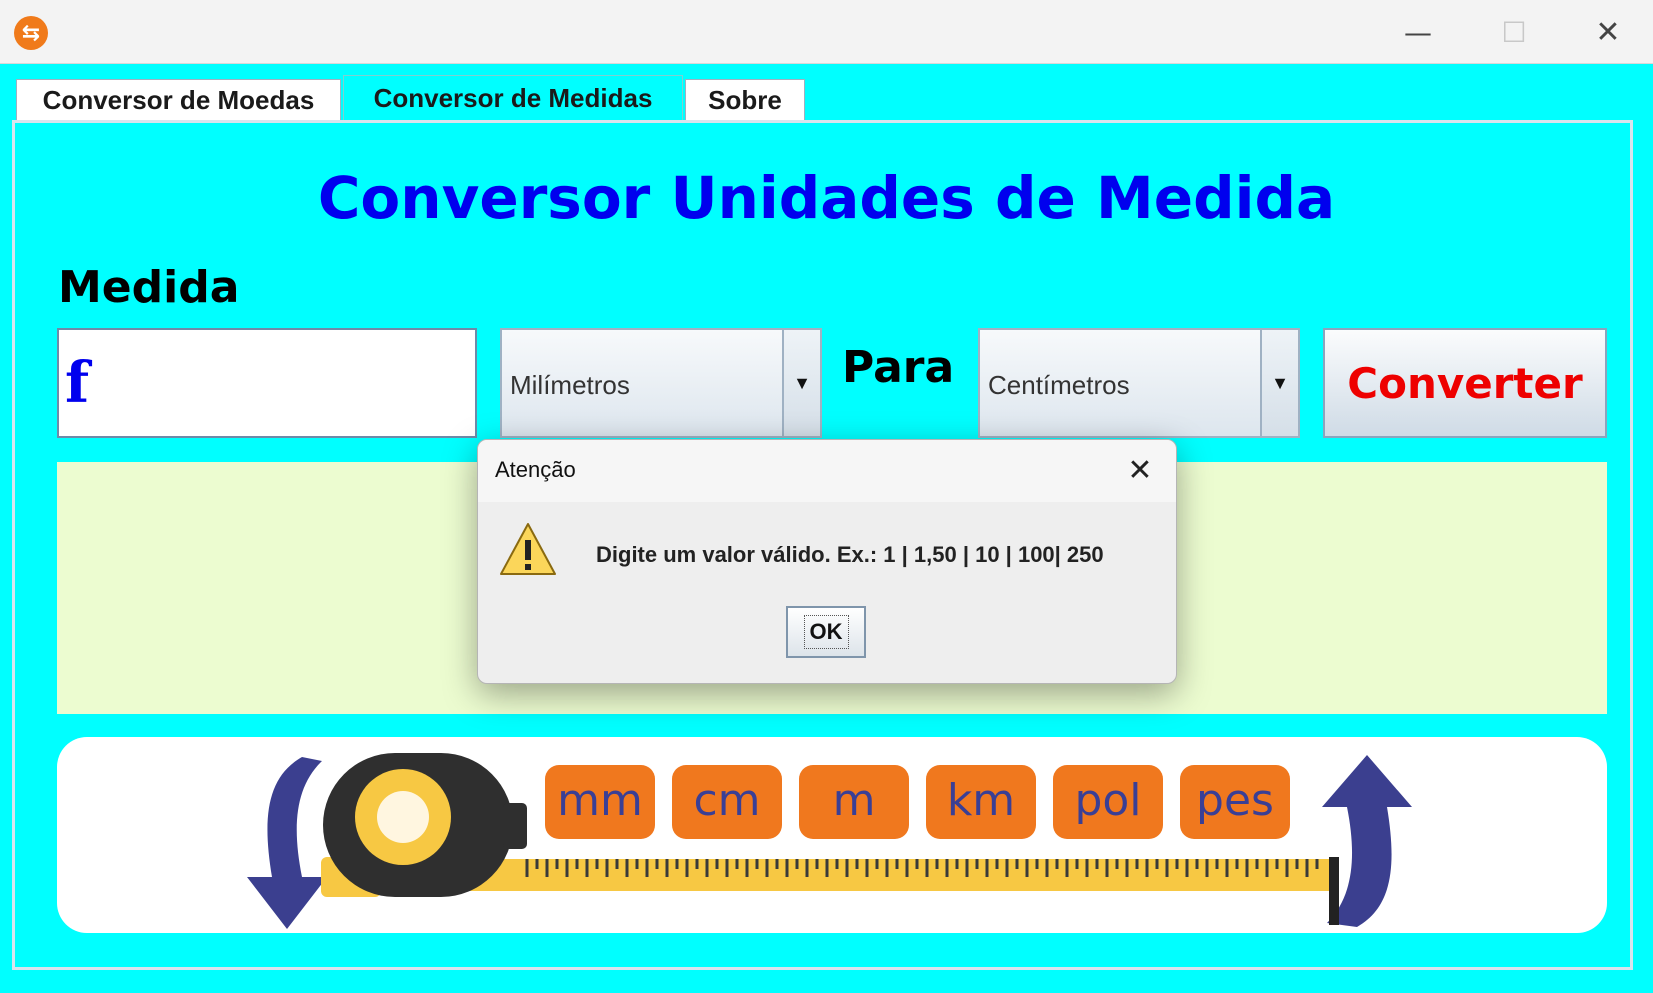 The image size is (1653, 993). What do you see at coordinates (528, 549) in the screenshot?
I see `warning-icon` at bounding box center [528, 549].